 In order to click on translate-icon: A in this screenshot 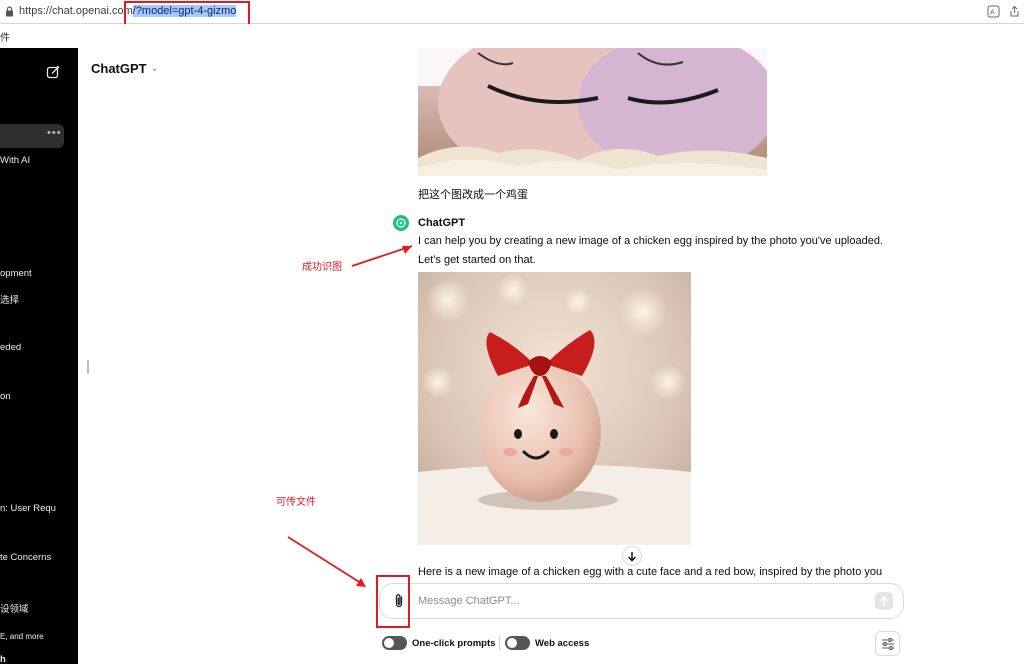, I will do `click(993, 11)`.